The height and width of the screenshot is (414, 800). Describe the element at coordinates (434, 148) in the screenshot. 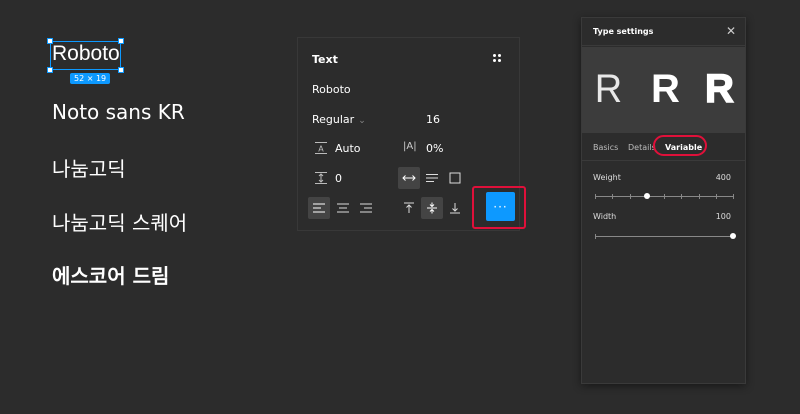

I see `letter-spacing-input: 0%` at that location.